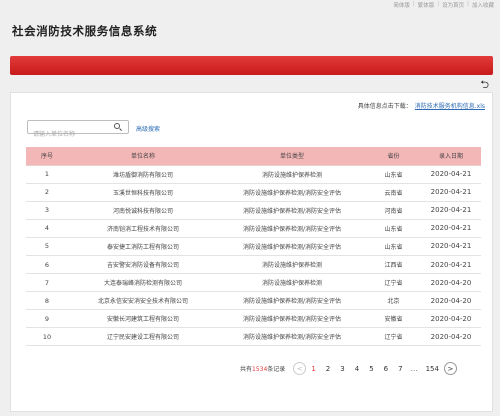  I want to click on record-total: 共有1534条记录, so click(262, 368).